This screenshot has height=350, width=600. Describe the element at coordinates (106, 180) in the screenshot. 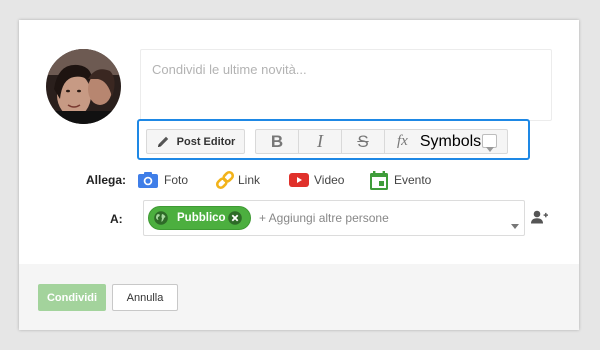

I see `attach-label: Allega:` at that location.